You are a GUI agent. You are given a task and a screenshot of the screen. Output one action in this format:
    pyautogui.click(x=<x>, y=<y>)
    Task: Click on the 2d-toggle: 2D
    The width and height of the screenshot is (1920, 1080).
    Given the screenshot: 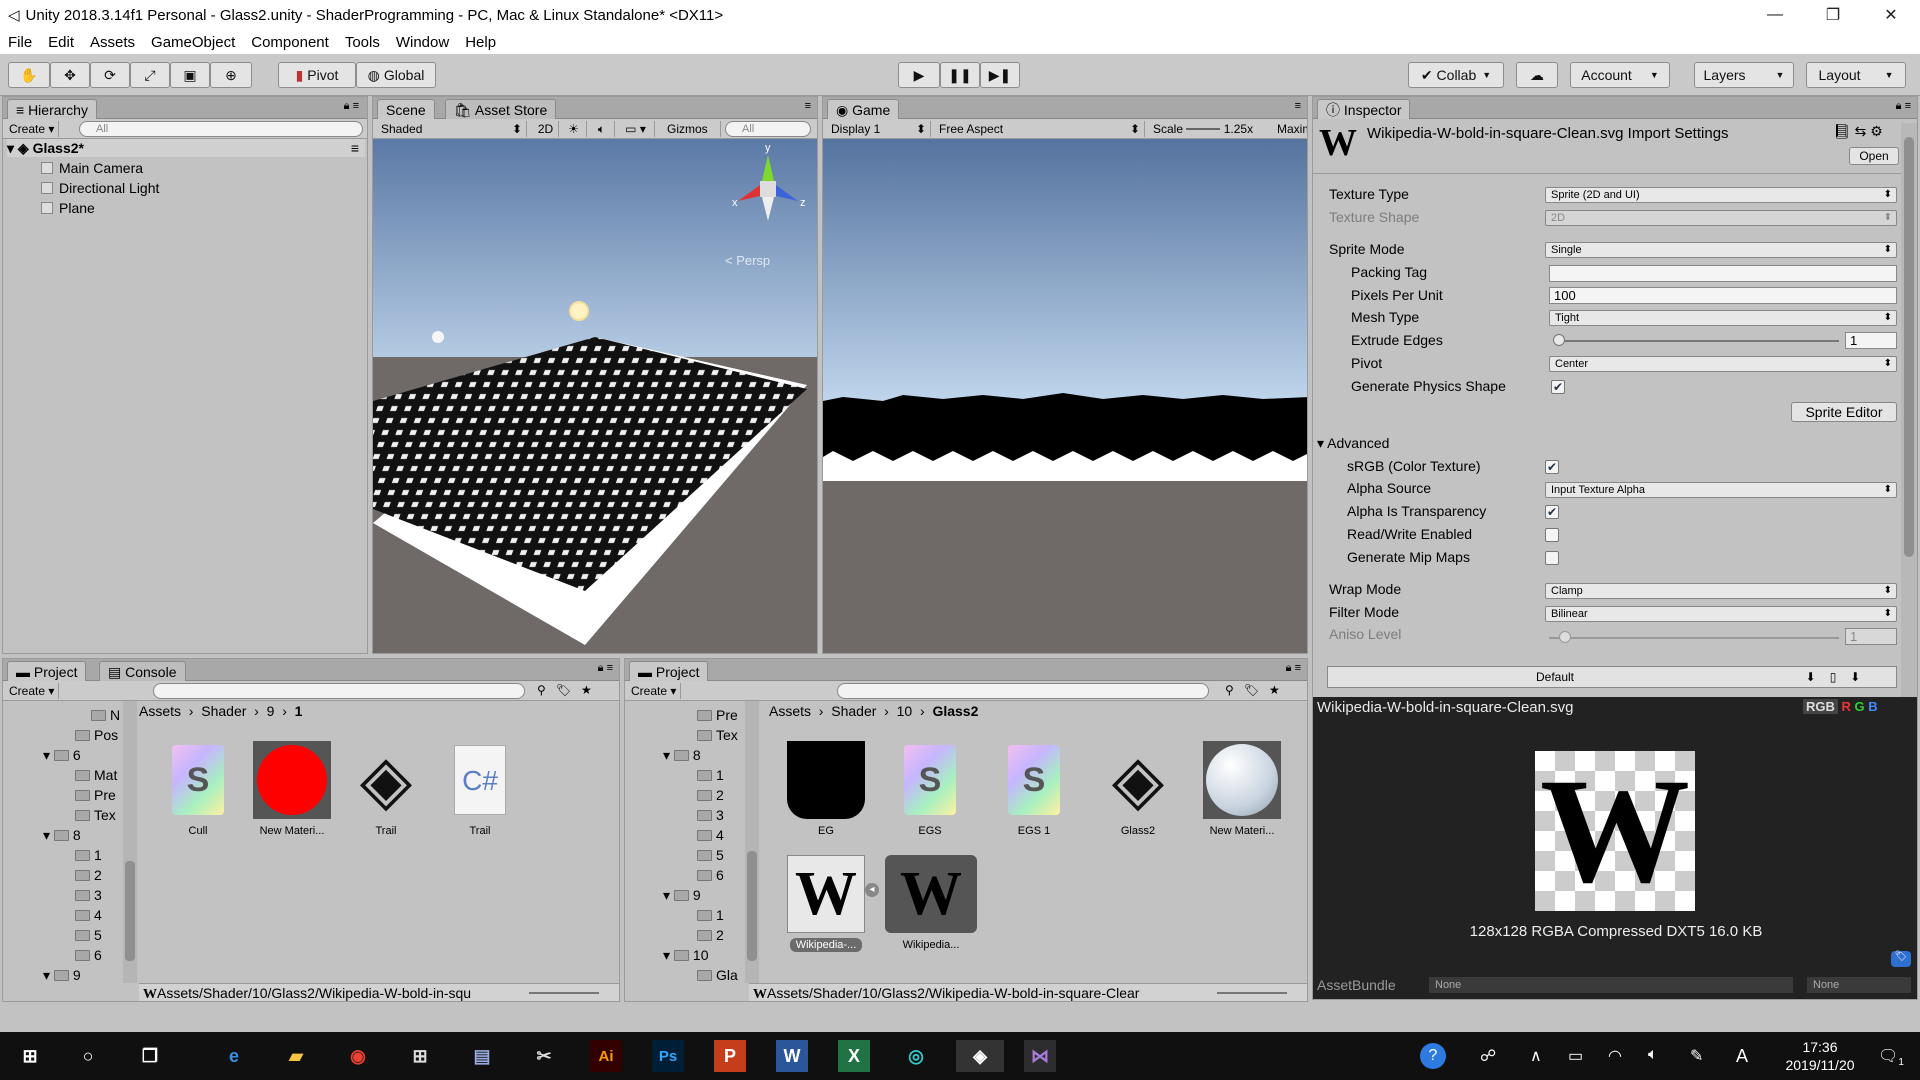 What is the action you would take?
    pyautogui.click(x=546, y=129)
    